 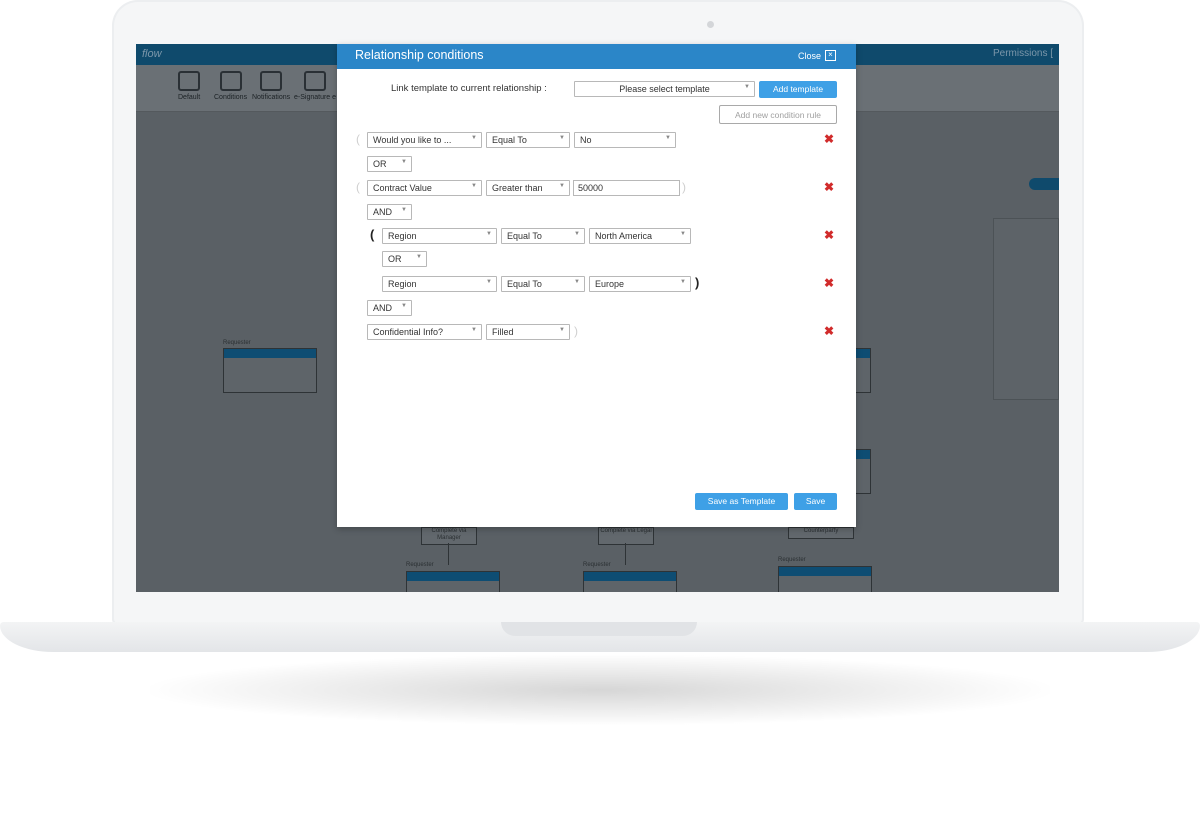 What do you see at coordinates (600, 690) in the screenshot?
I see `laptop-shadow` at bounding box center [600, 690].